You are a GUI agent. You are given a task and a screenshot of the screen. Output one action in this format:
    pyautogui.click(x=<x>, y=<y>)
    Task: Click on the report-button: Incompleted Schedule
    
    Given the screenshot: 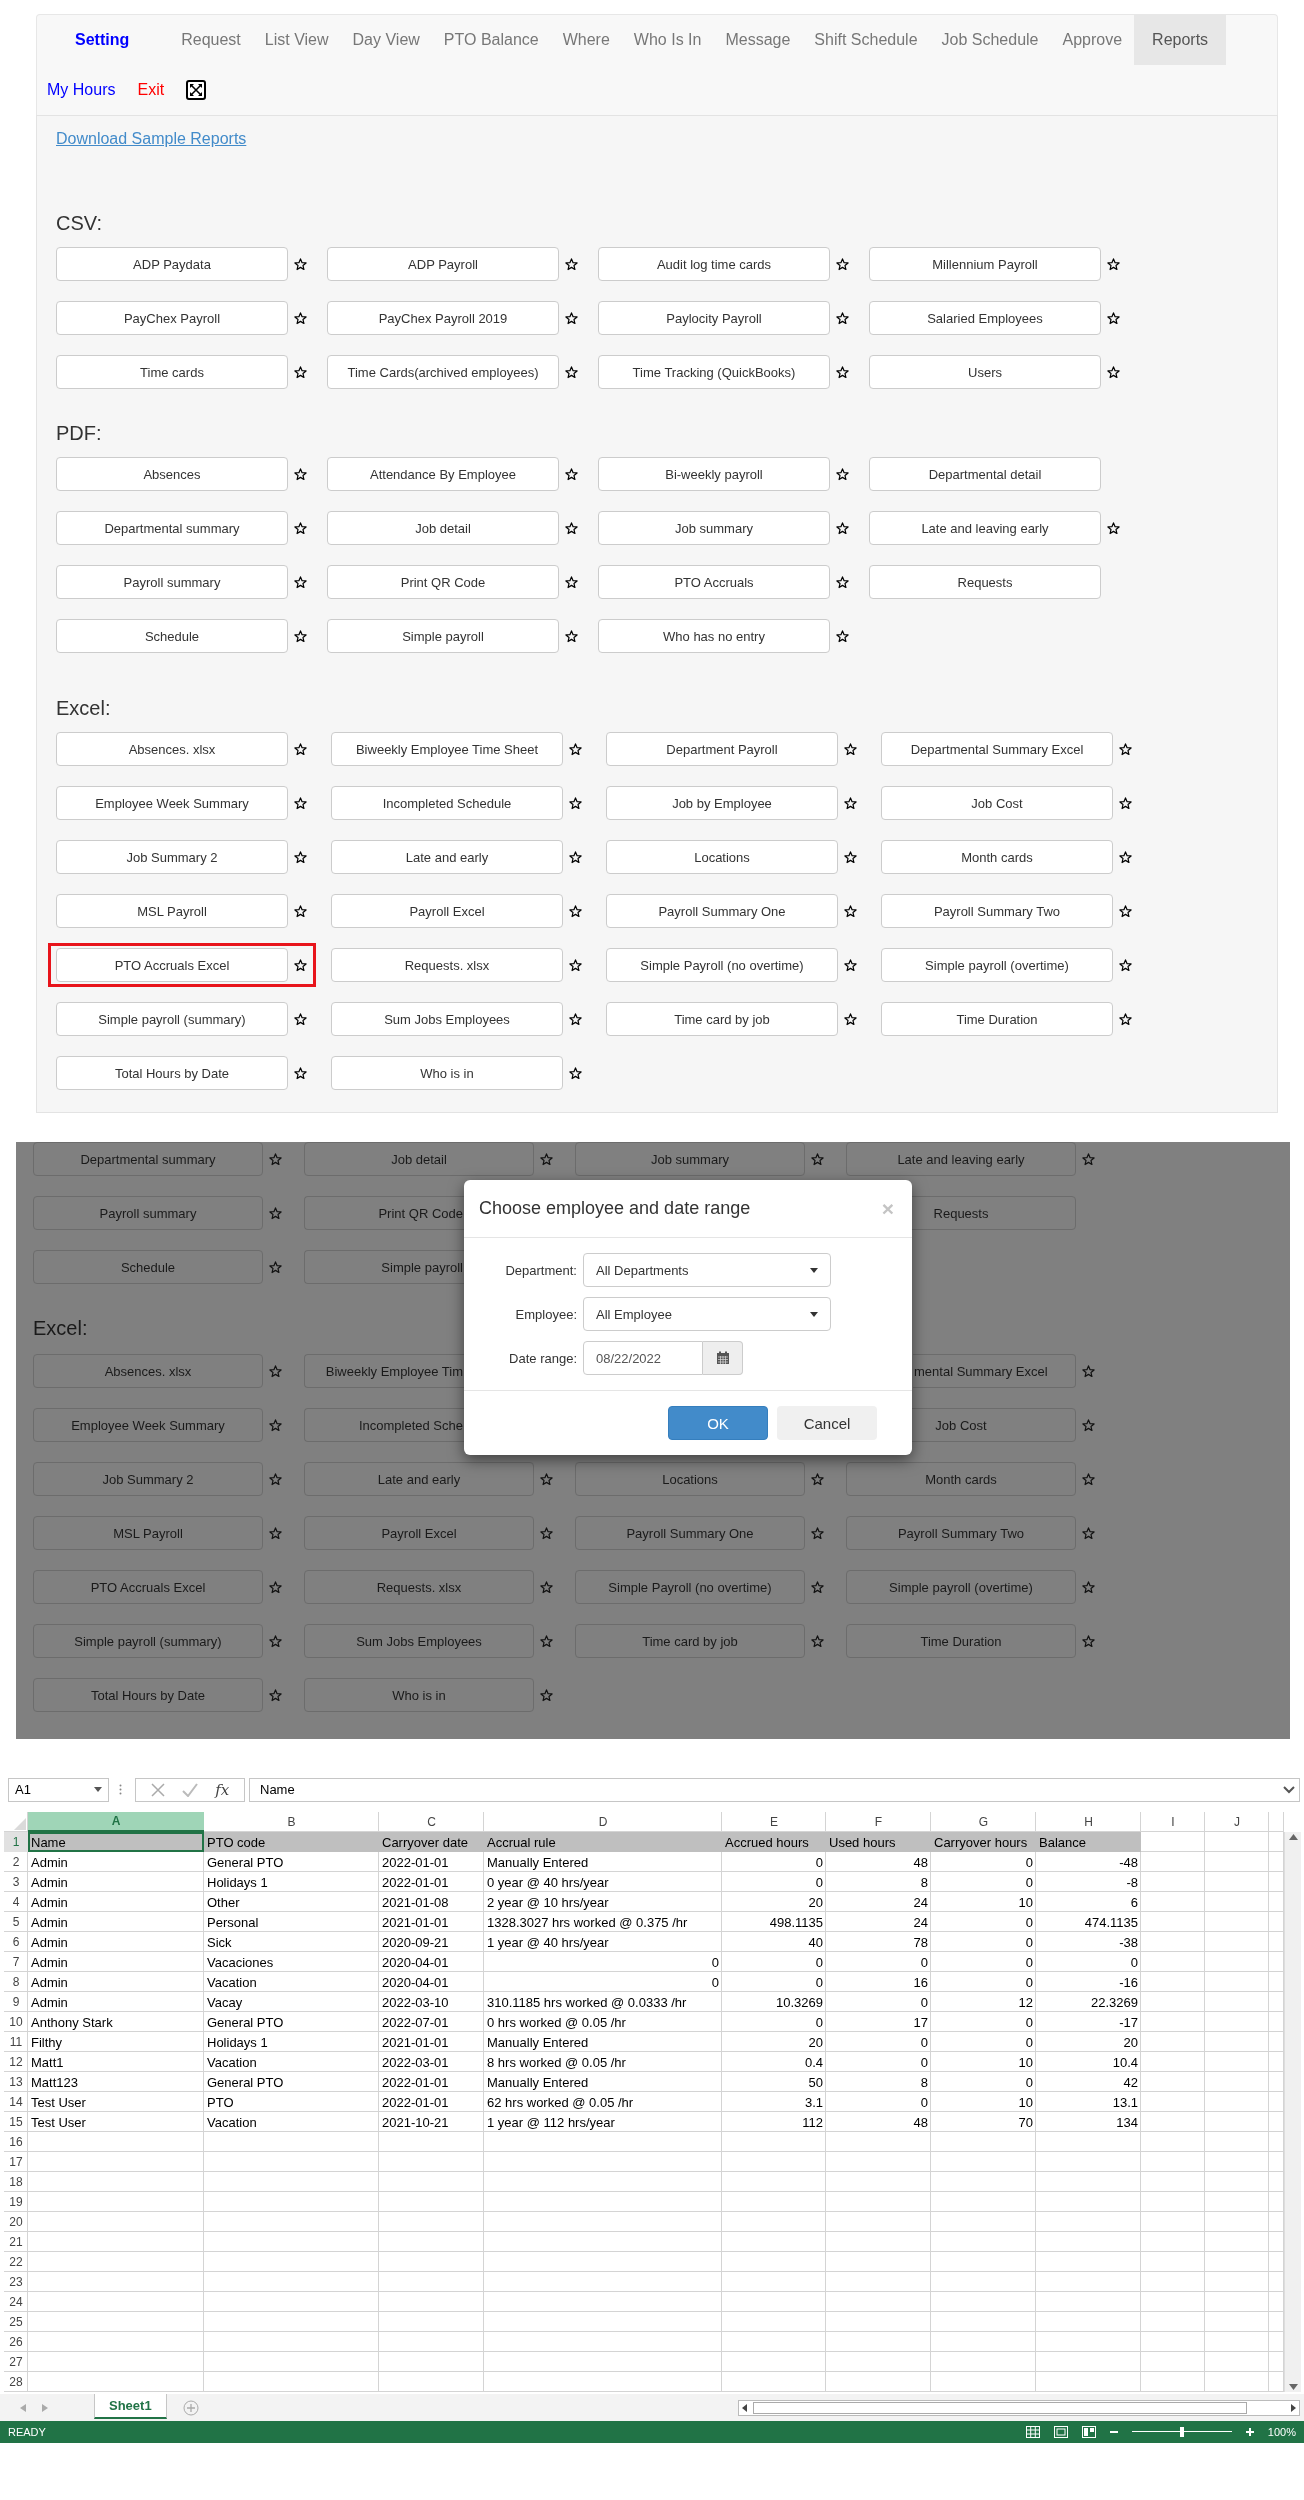 What is the action you would take?
    pyautogui.click(x=447, y=803)
    